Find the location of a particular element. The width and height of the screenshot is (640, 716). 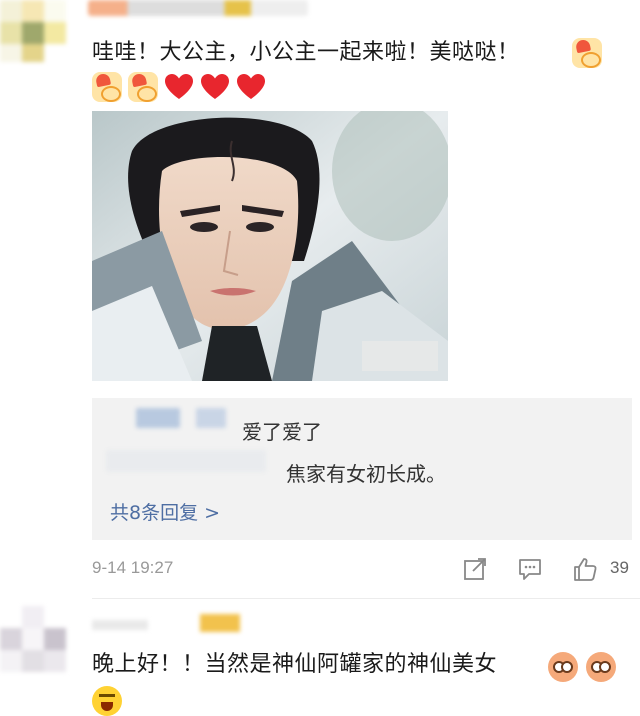

emoji-row is located at coordinates (179, 87).